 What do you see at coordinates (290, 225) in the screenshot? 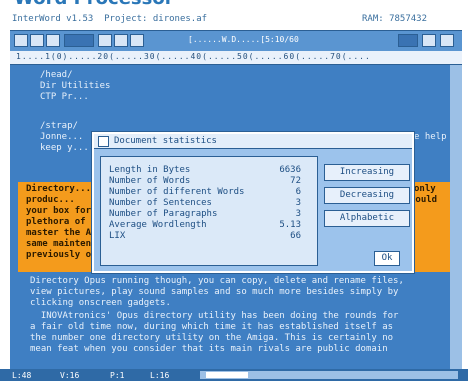
I see `stat-value: 5.13` at bounding box center [290, 225].